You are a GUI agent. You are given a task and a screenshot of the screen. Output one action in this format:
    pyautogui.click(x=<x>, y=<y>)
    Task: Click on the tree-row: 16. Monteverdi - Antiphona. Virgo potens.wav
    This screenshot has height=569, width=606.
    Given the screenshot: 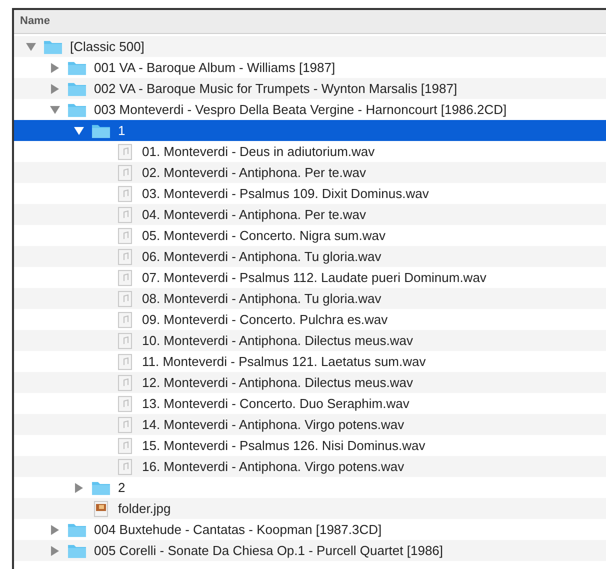 What is the action you would take?
    pyautogui.click(x=310, y=466)
    